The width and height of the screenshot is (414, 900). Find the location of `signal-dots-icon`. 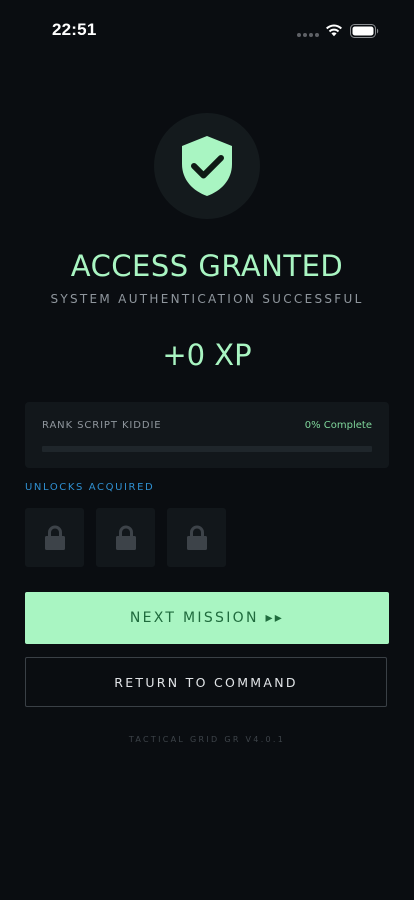

signal-dots-icon is located at coordinates (308, 35).